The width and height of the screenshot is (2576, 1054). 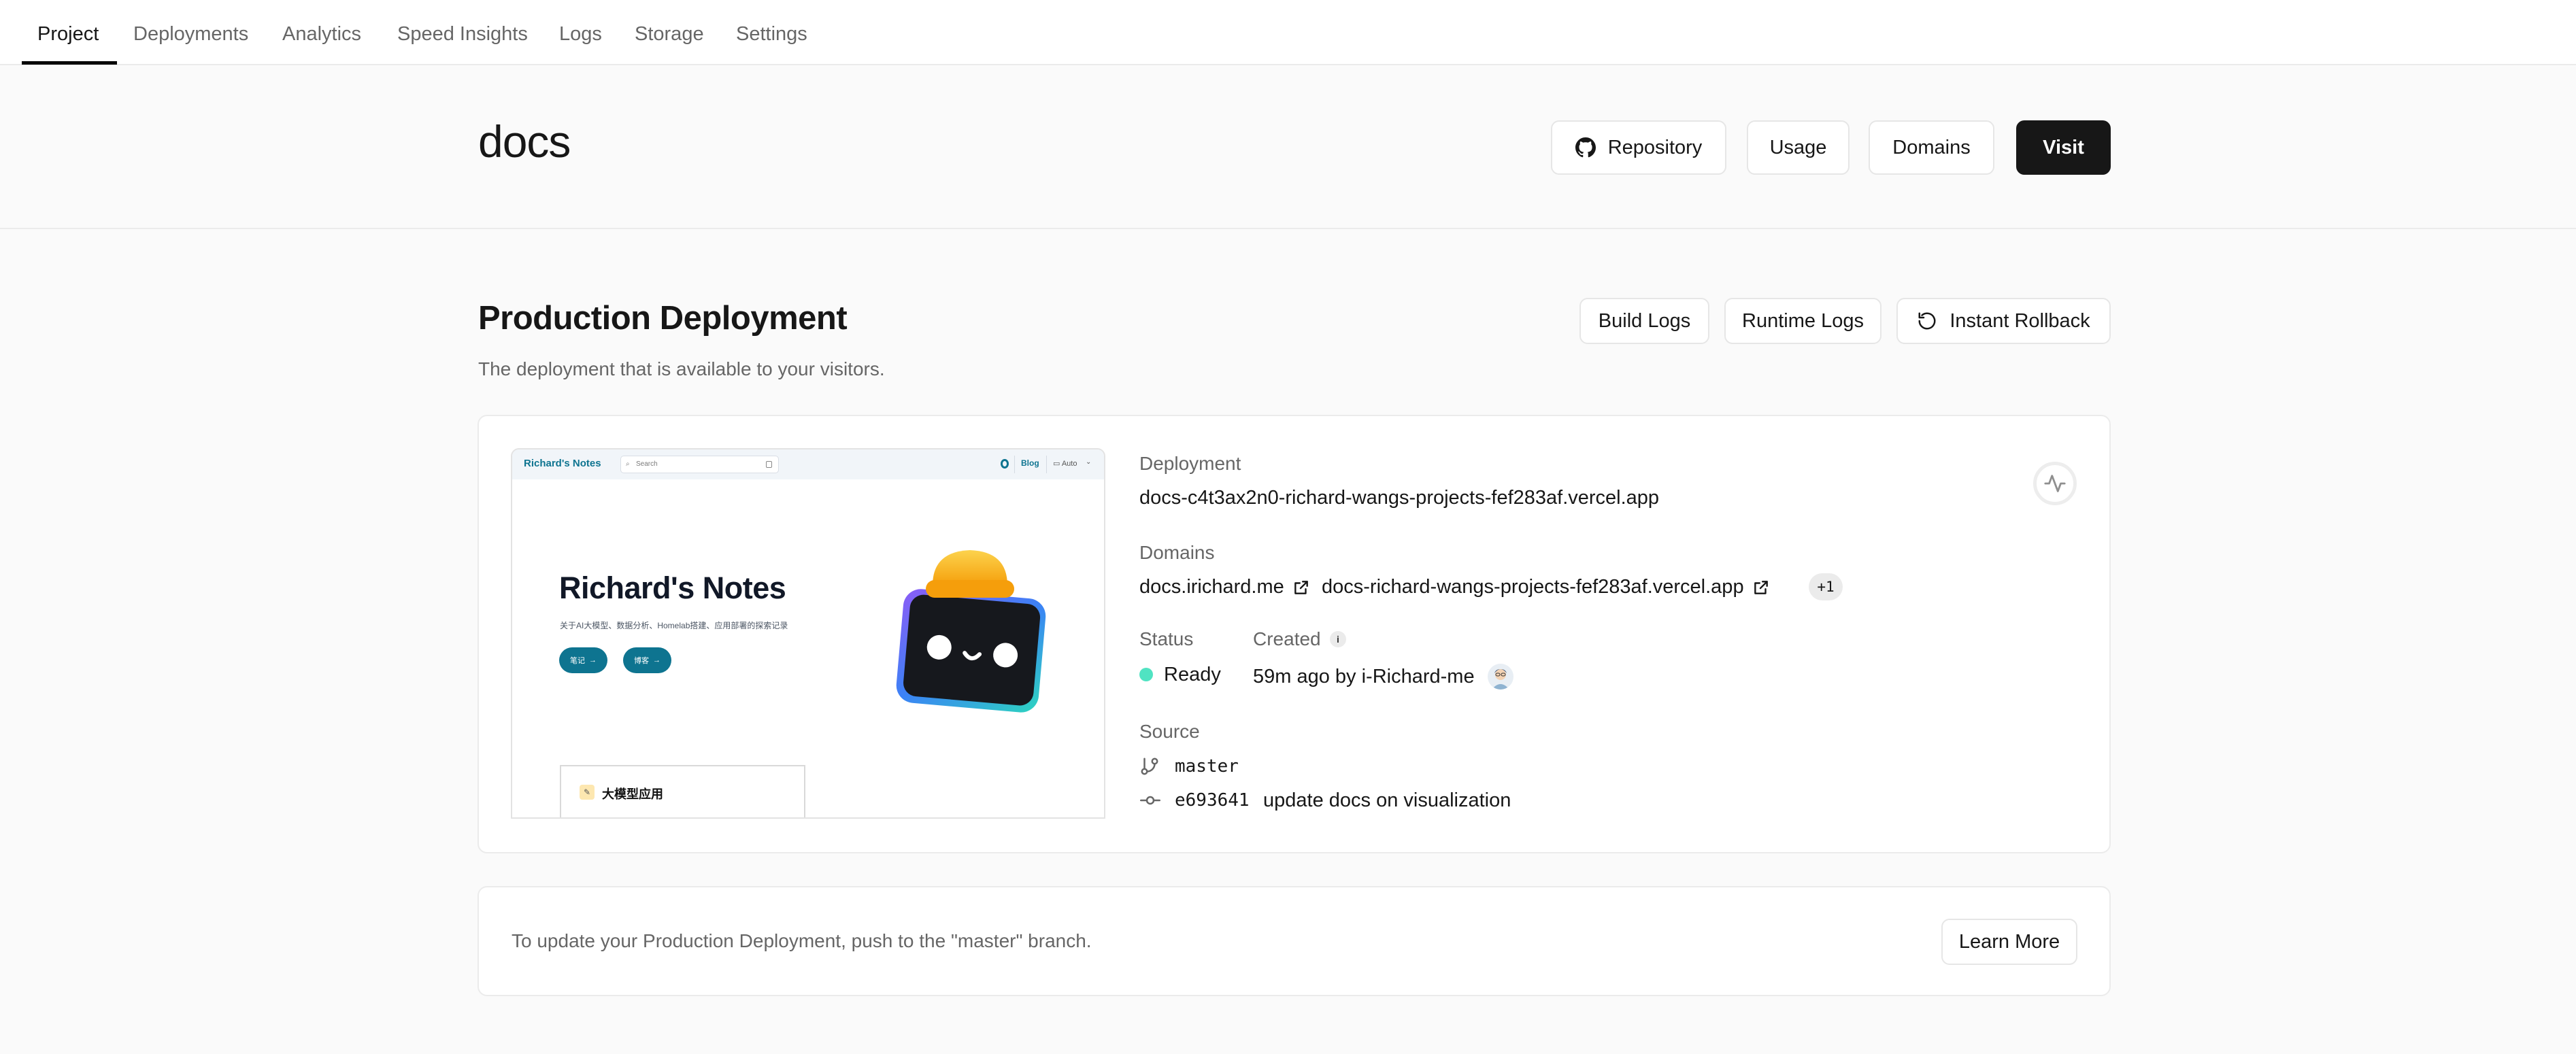 What do you see at coordinates (1287, 639) in the screenshot?
I see `created-label: Created` at bounding box center [1287, 639].